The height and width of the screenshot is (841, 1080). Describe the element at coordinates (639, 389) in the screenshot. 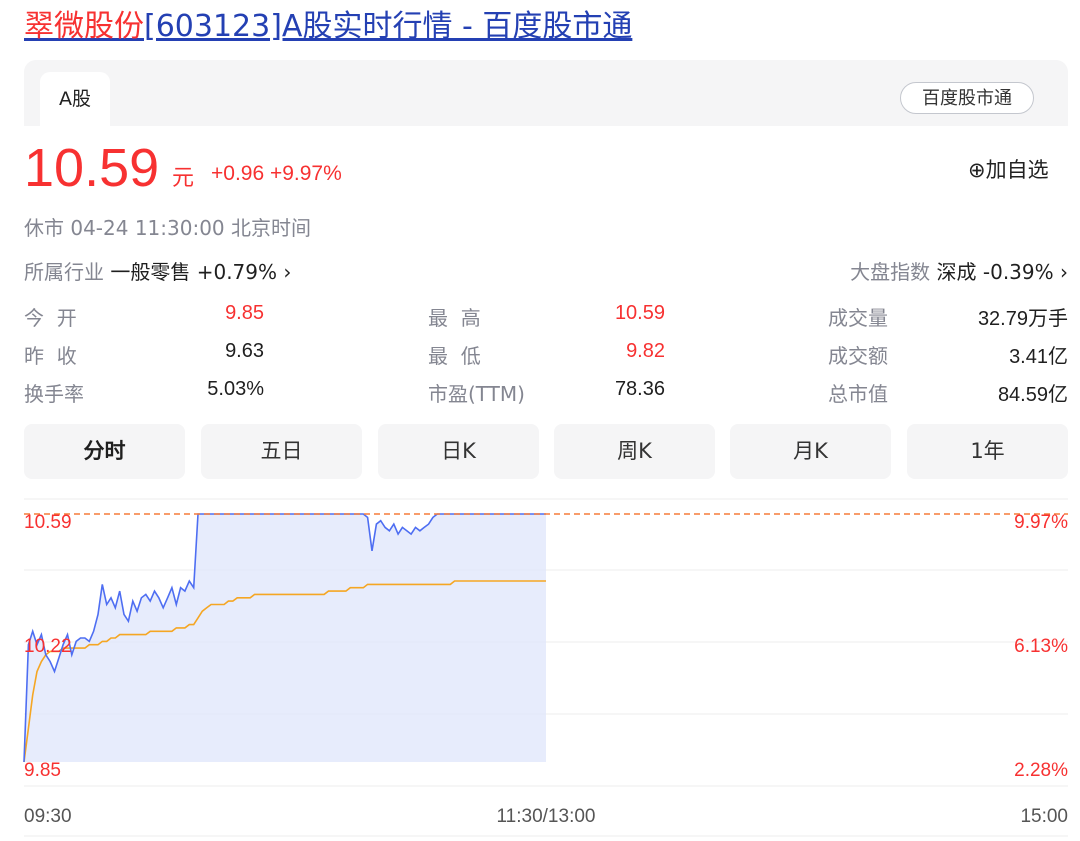

I see `stat-value: 78.36` at that location.